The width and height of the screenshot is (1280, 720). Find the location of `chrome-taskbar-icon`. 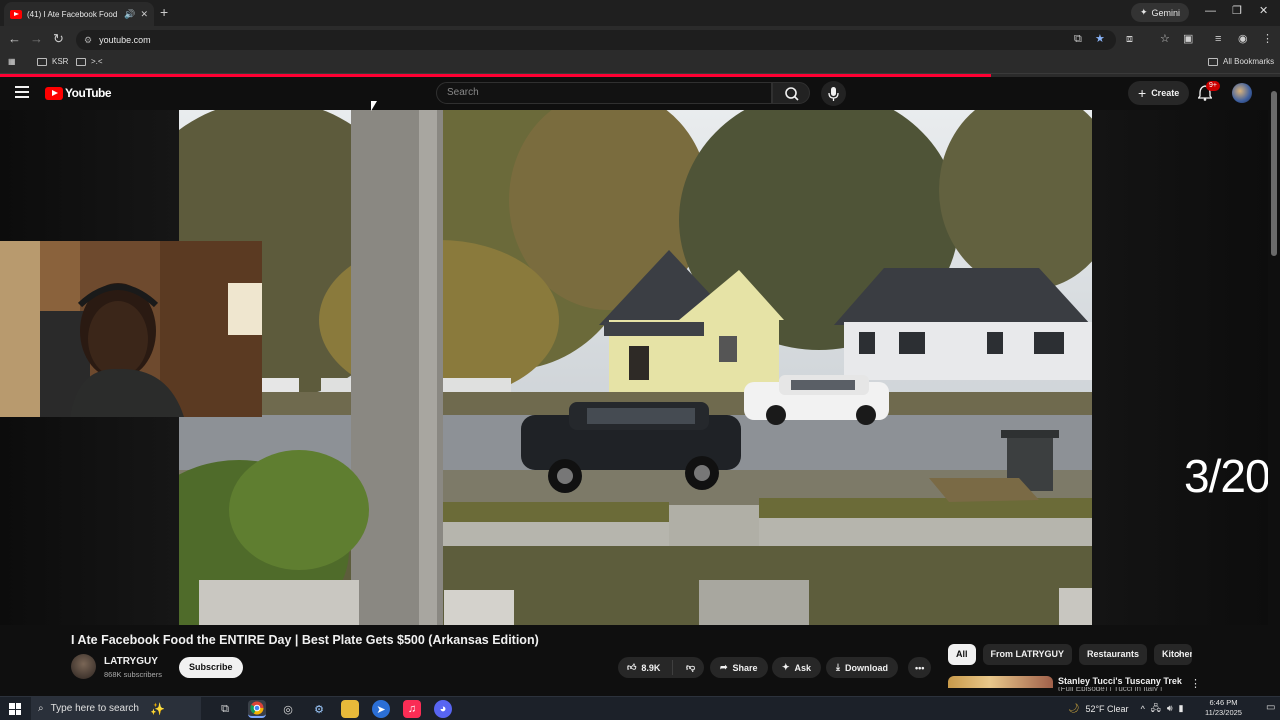

chrome-taskbar-icon is located at coordinates (257, 709).